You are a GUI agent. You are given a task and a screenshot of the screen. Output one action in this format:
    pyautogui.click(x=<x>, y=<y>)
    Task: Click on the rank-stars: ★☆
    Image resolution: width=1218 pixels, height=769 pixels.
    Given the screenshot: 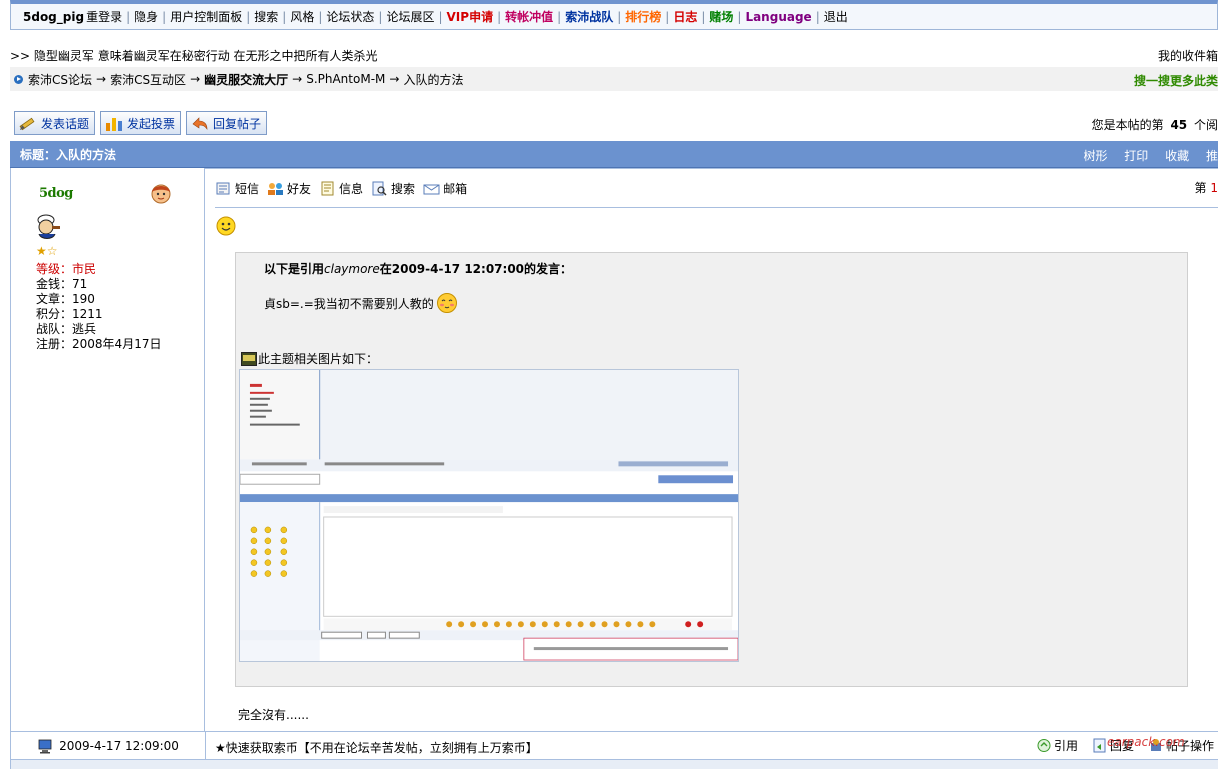 What is the action you would take?
    pyautogui.click(x=47, y=251)
    